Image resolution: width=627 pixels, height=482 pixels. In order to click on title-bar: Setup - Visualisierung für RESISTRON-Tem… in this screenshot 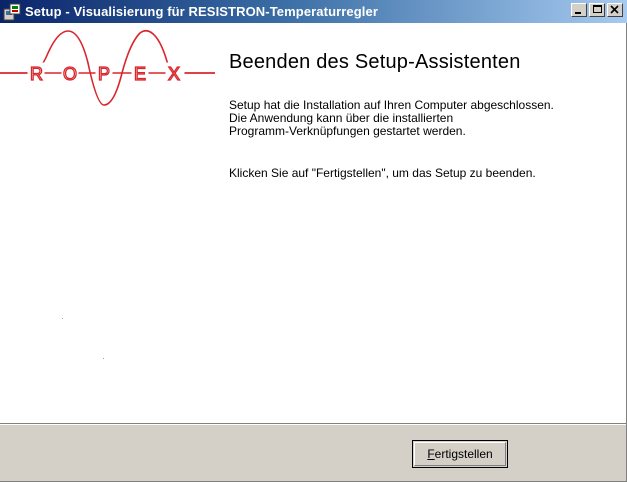, I will do `click(313, 11)`.